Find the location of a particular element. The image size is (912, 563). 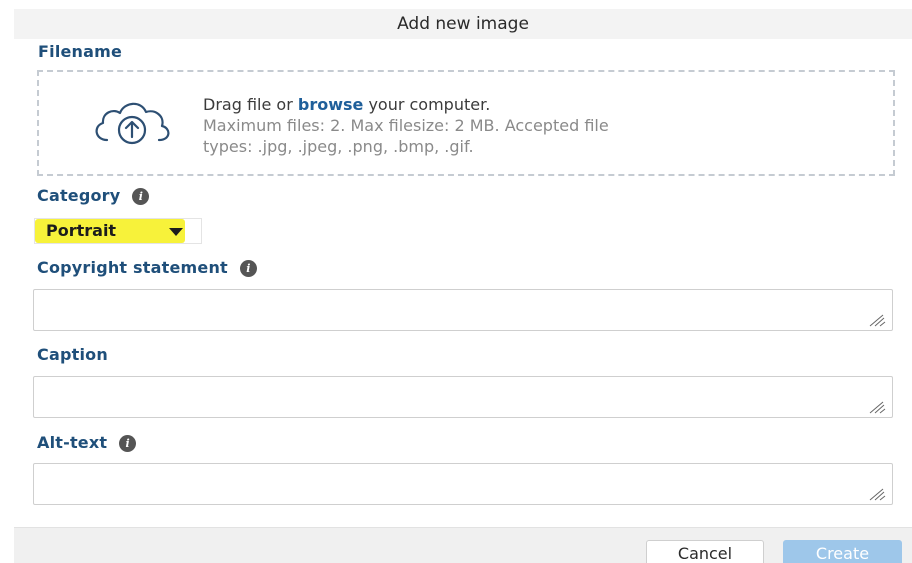

category-selected-value: Portrait is located at coordinates (81, 230).